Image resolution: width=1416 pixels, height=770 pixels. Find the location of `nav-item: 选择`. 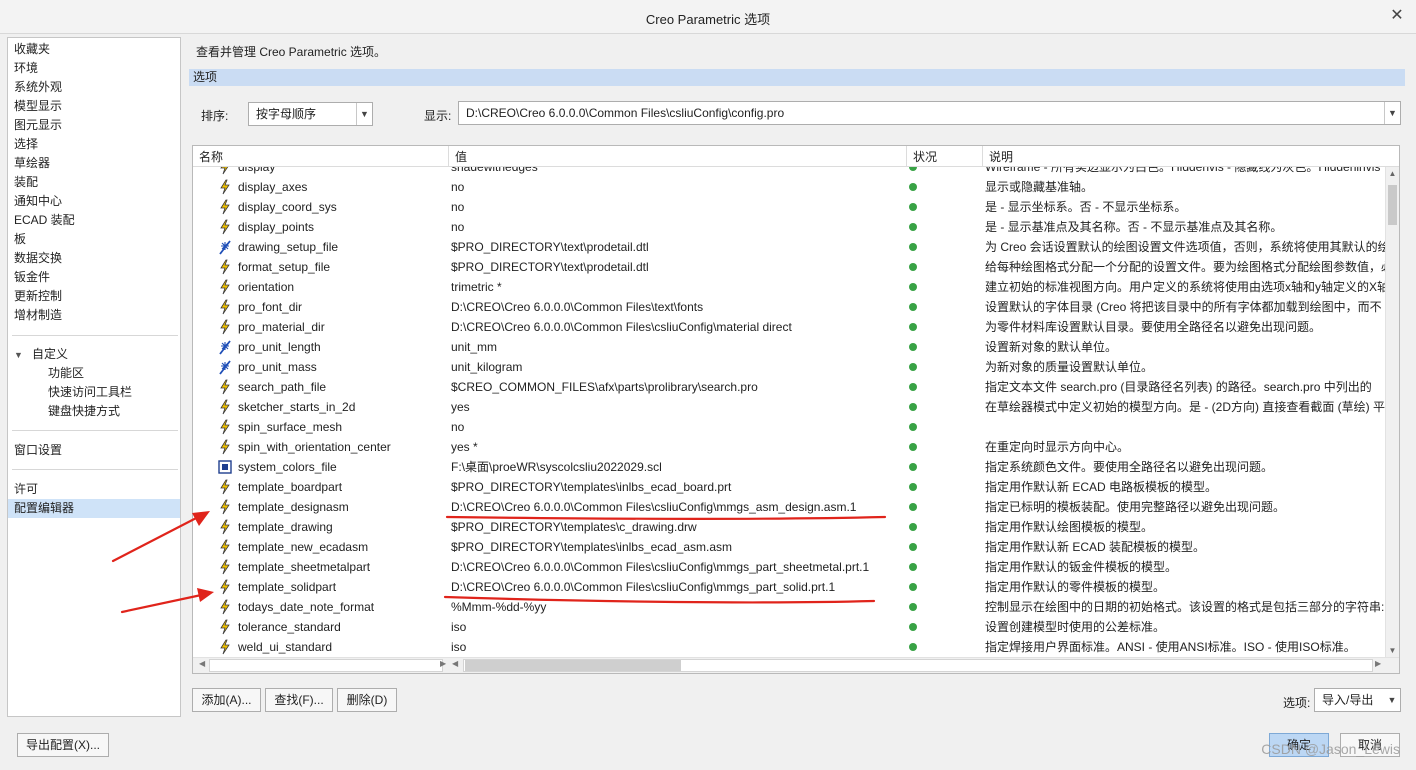

nav-item: 选择 is located at coordinates (94, 144).